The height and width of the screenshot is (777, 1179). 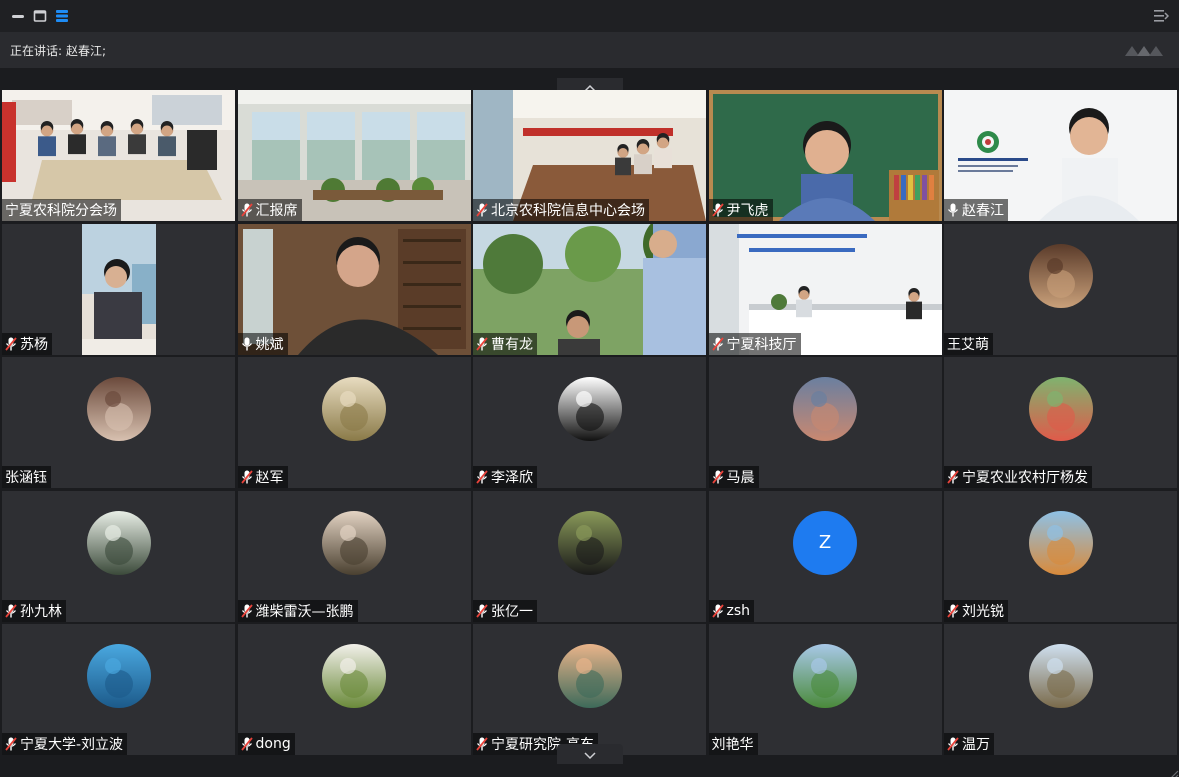 What do you see at coordinates (568, 211) in the screenshot?
I see `participant-name: 北京农科院信息中心会场` at bounding box center [568, 211].